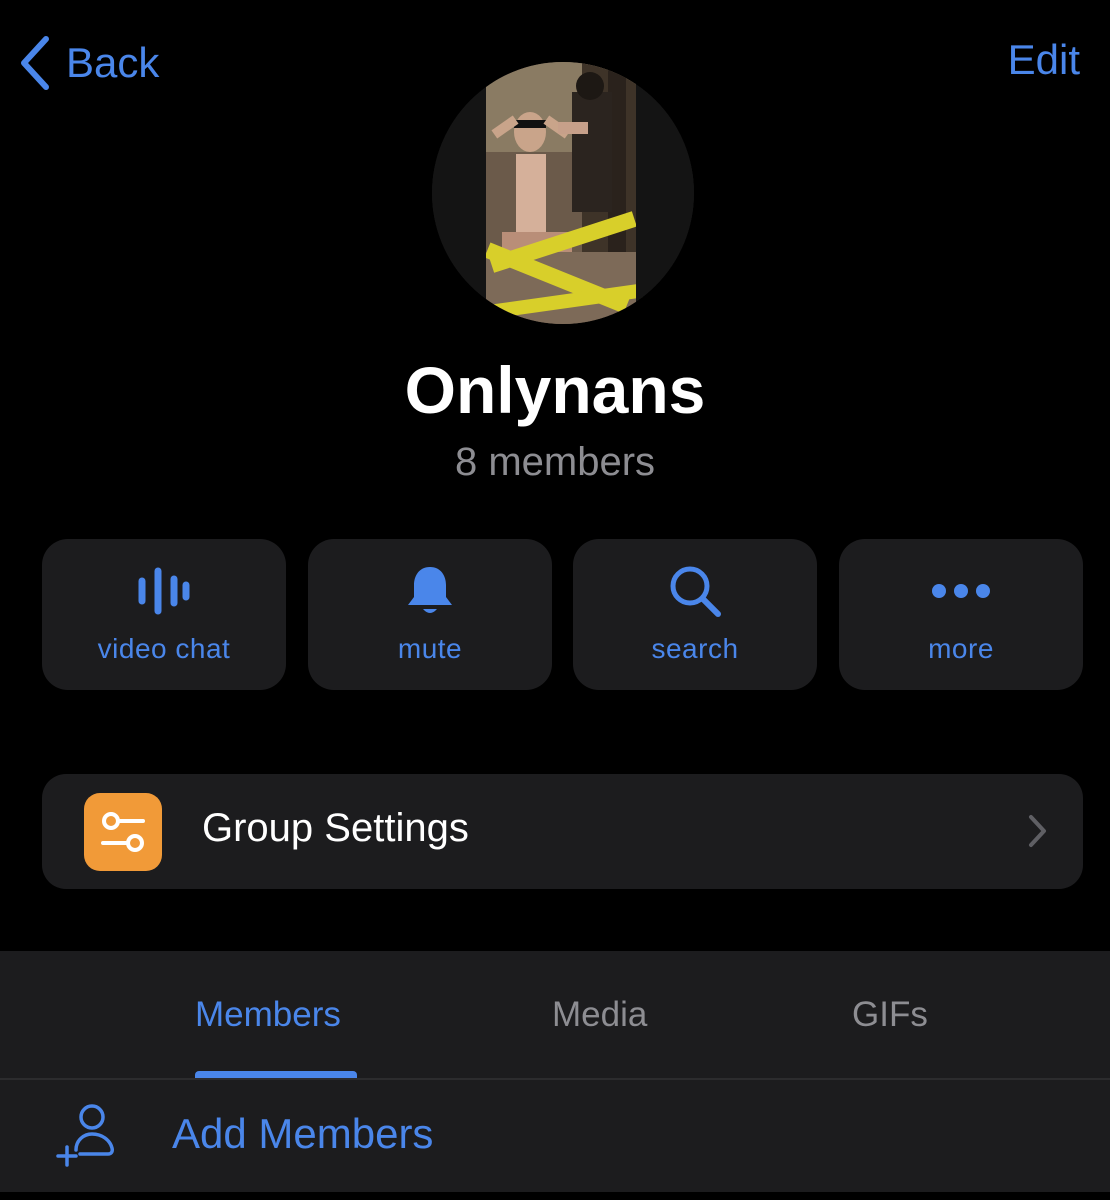 This screenshot has height=1200, width=1110. I want to click on edit-button: Edit, so click(1044, 60).